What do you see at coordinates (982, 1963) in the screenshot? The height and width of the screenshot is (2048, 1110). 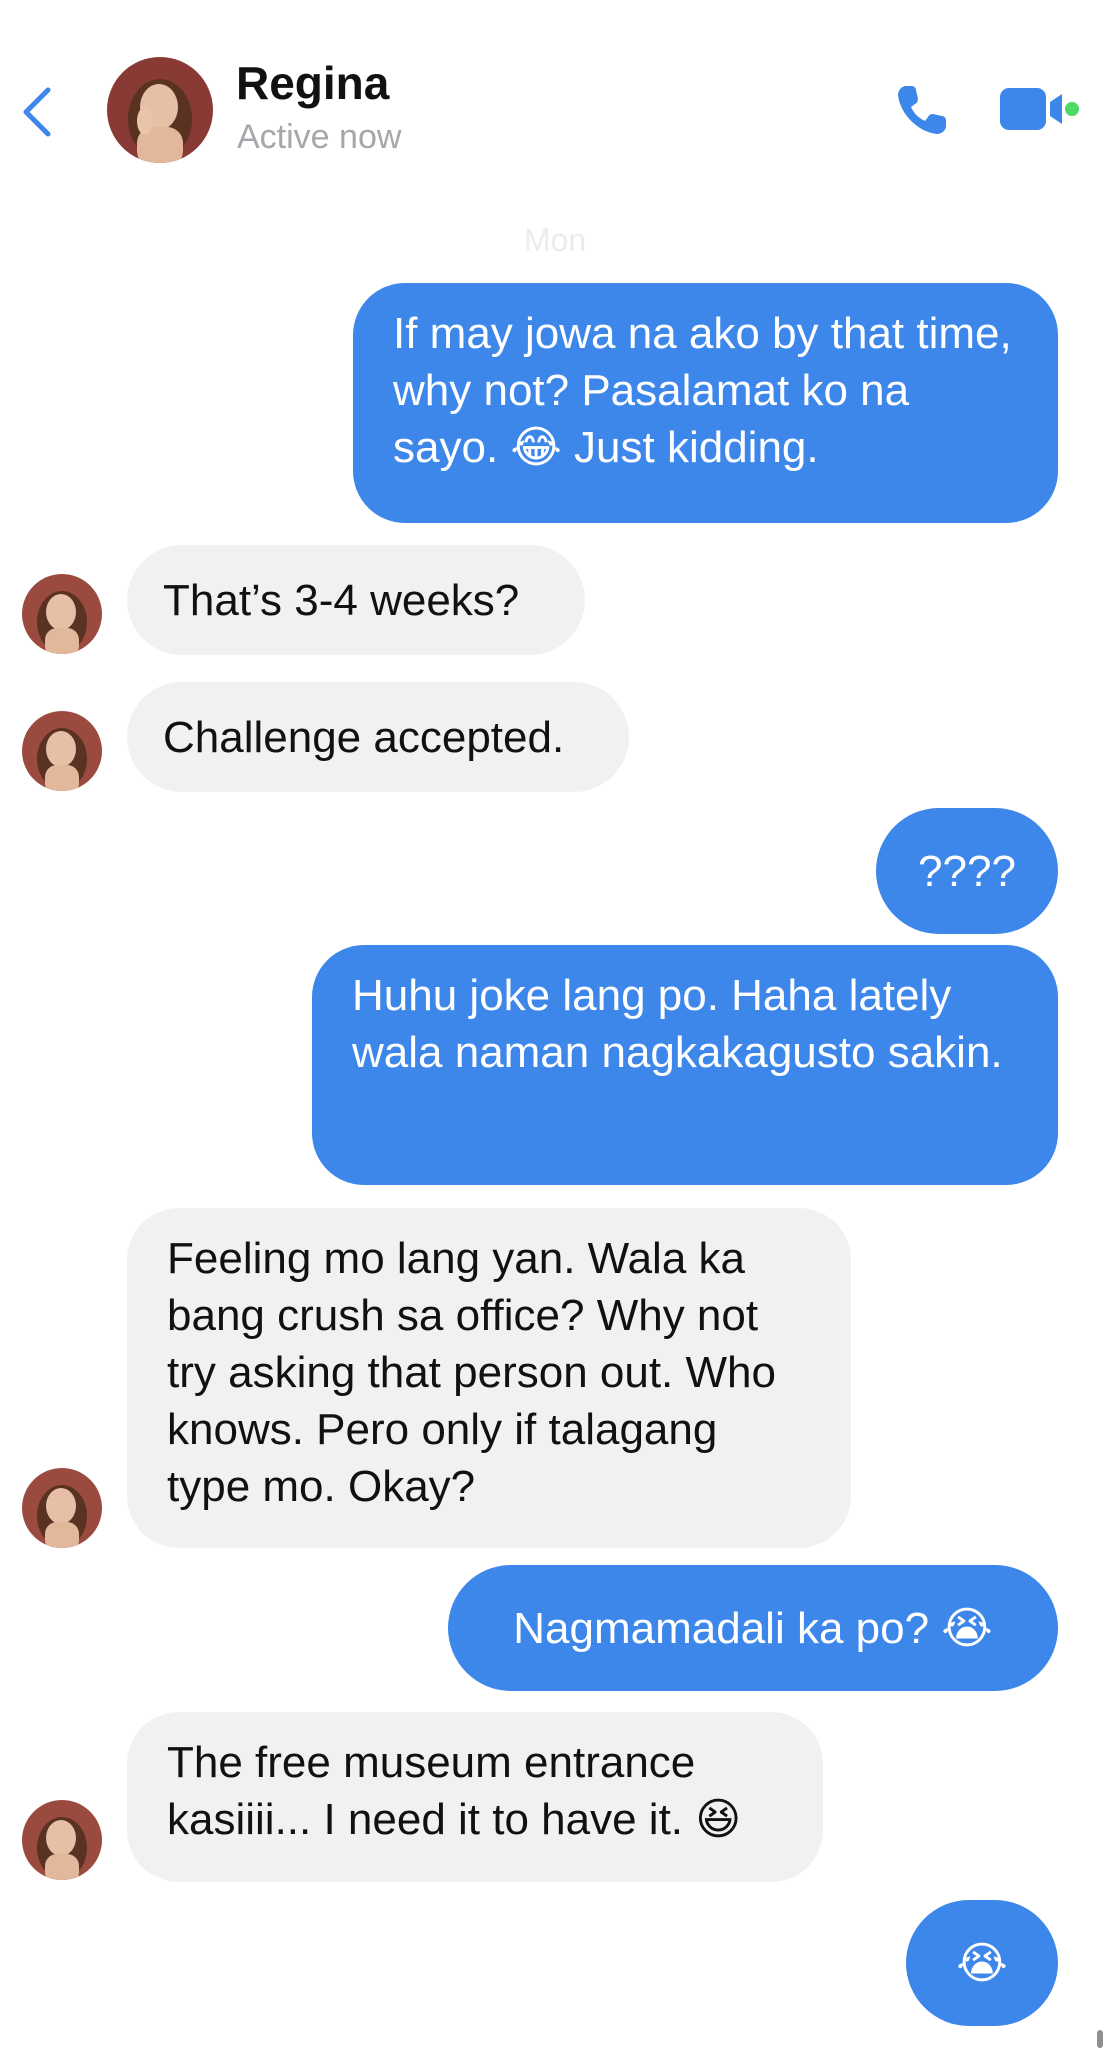 I see `outgoing-message: 😭` at bounding box center [982, 1963].